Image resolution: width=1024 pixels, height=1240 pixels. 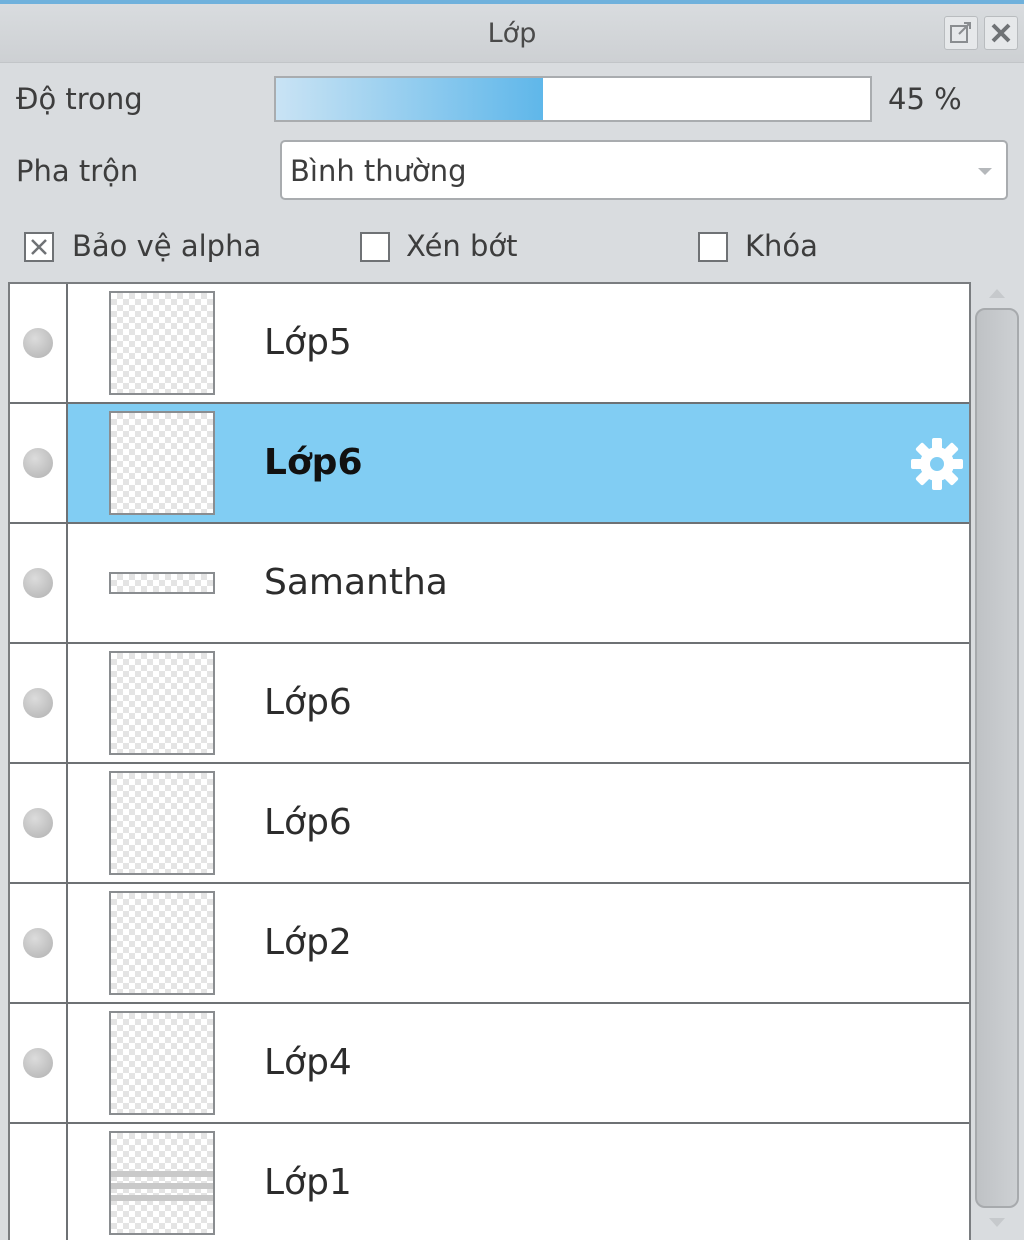 I want to click on protect-alpha-checkbox, so click(x=39, y=247).